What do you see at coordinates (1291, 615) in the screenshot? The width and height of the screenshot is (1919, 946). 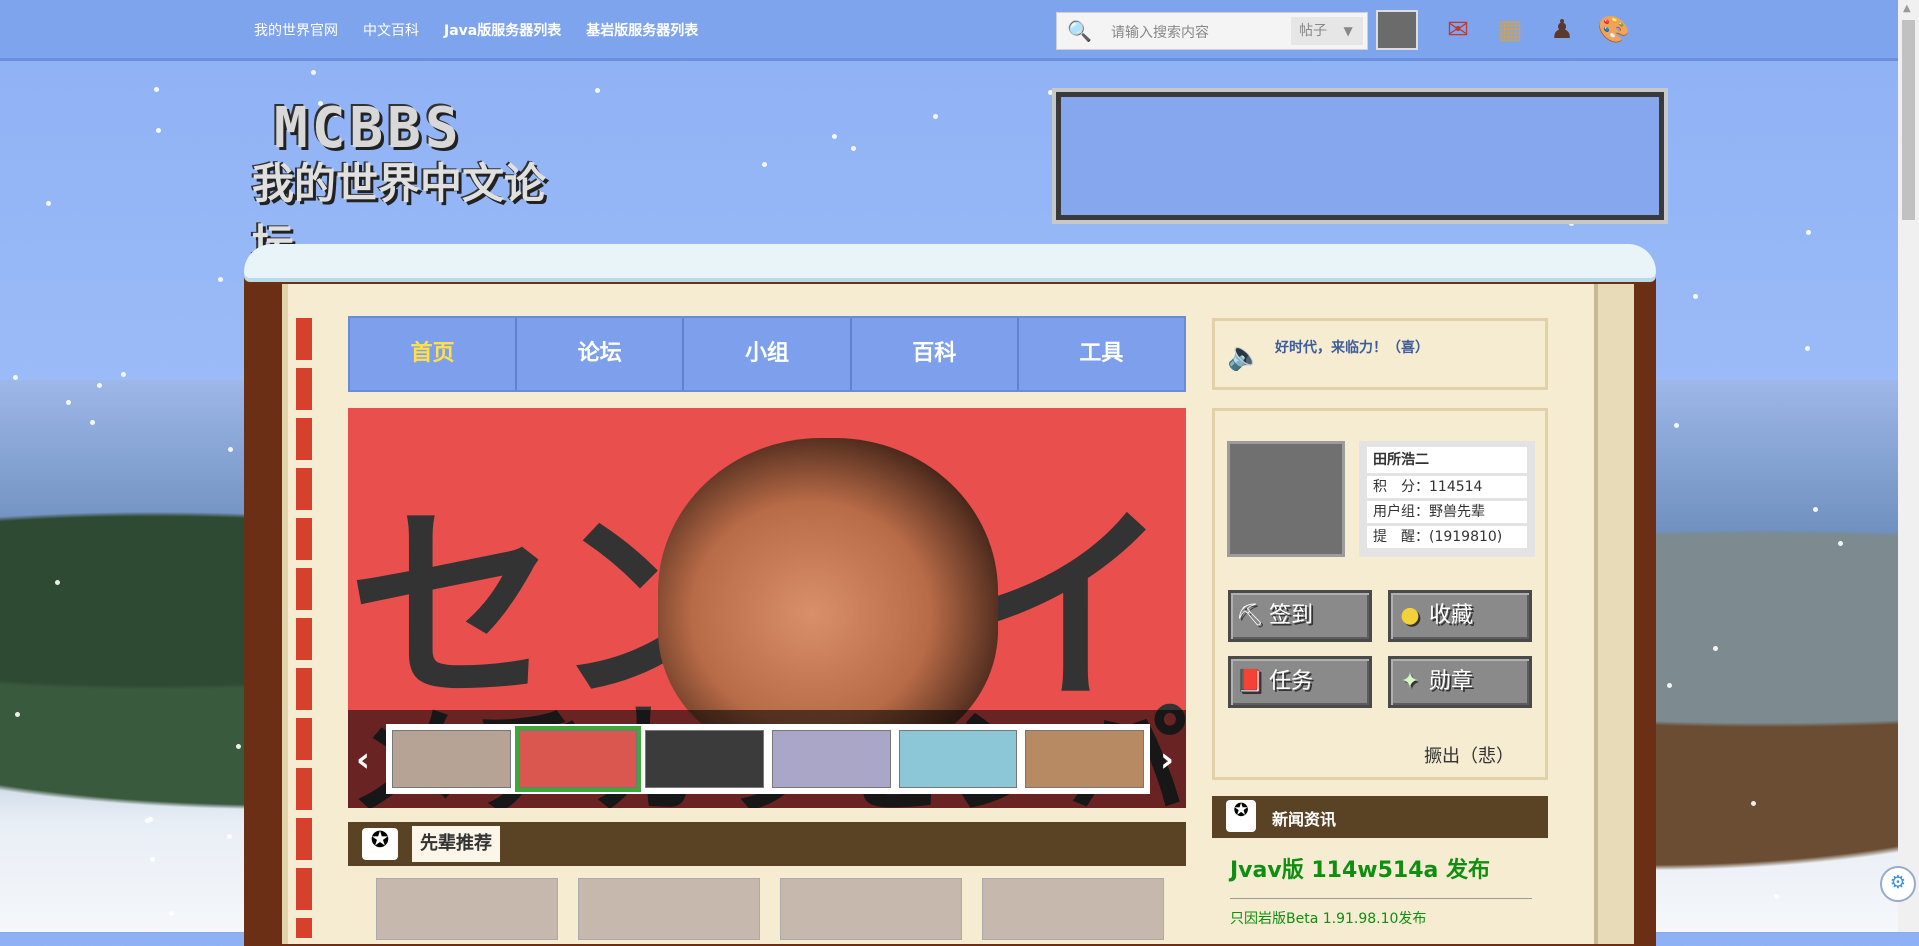 I see `signin-label: 签到` at bounding box center [1291, 615].